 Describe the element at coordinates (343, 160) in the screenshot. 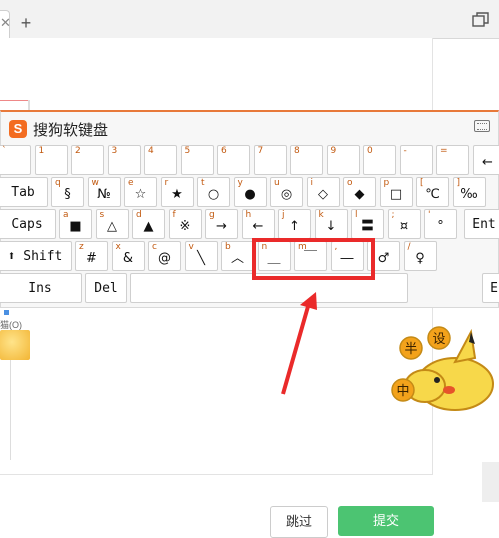

I see `key-row1-9: 9` at that location.